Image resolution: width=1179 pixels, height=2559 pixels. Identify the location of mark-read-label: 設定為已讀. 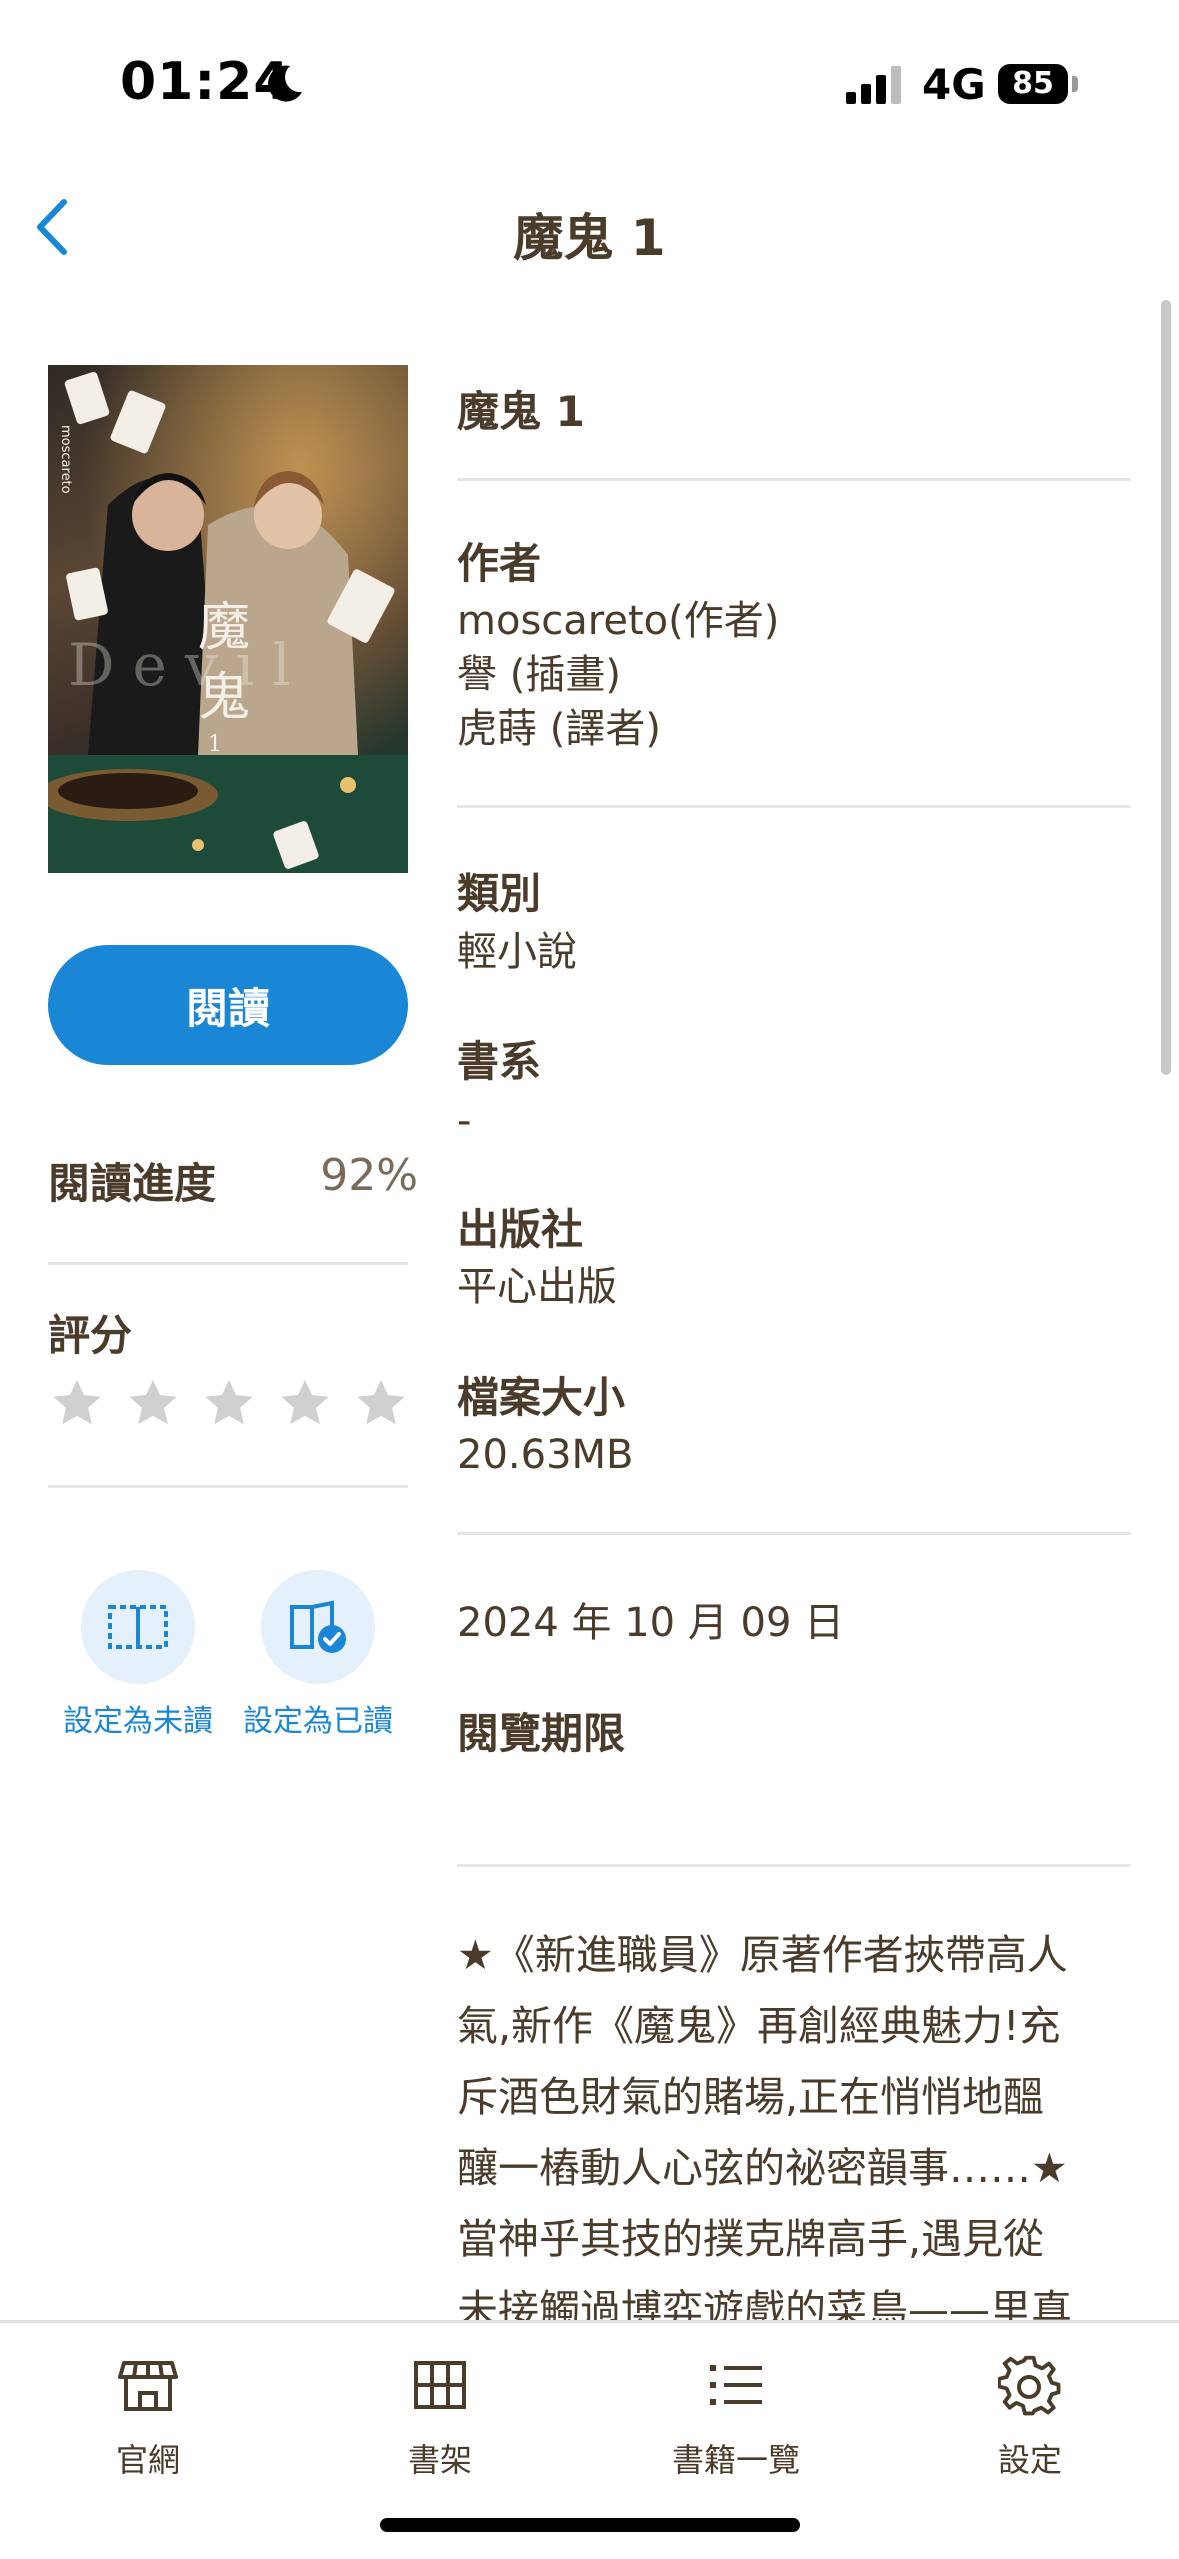
(318, 1721).